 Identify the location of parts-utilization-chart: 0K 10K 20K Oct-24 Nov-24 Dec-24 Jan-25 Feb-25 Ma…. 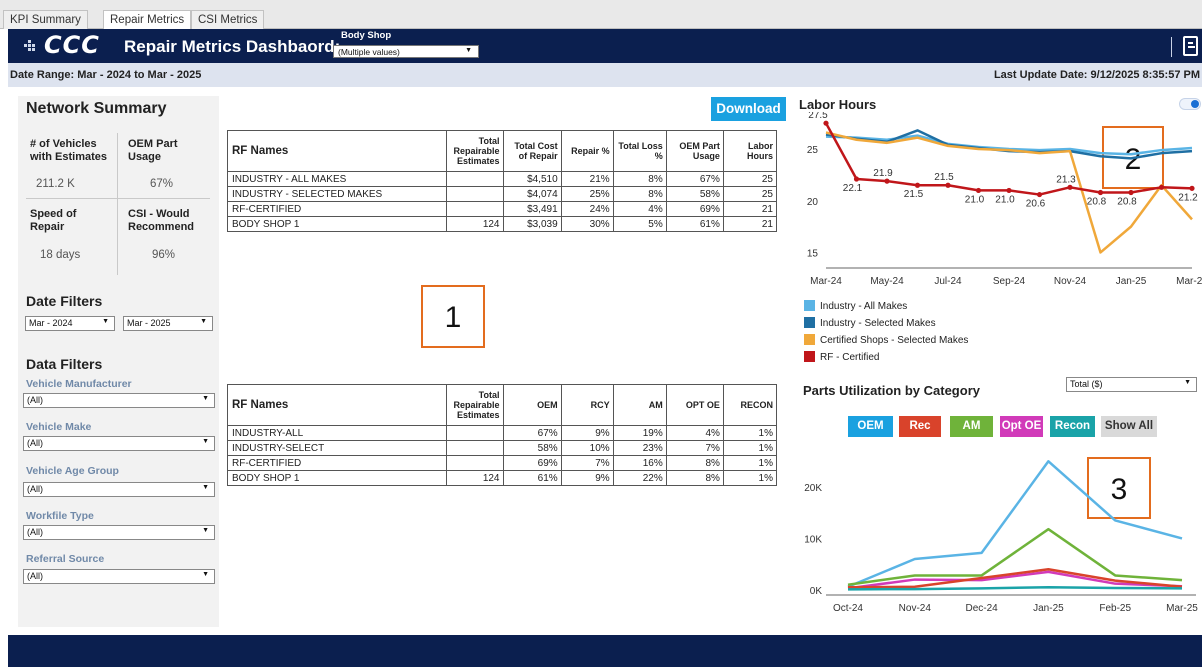
(1001, 537).